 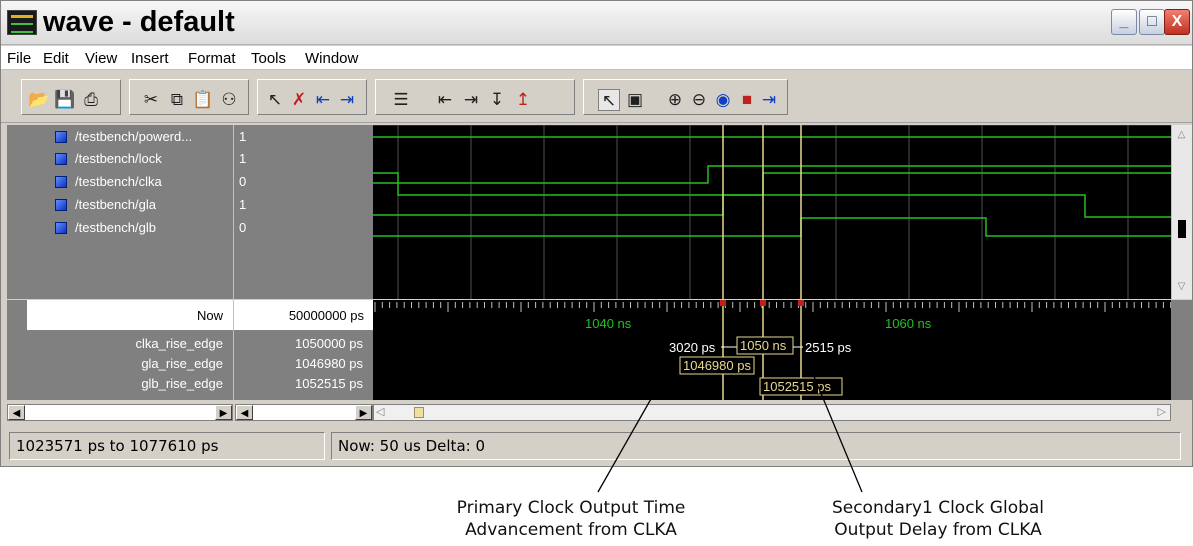 I want to click on caption-primary-line: Advancement from CLKA, so click(x=571, y=530).